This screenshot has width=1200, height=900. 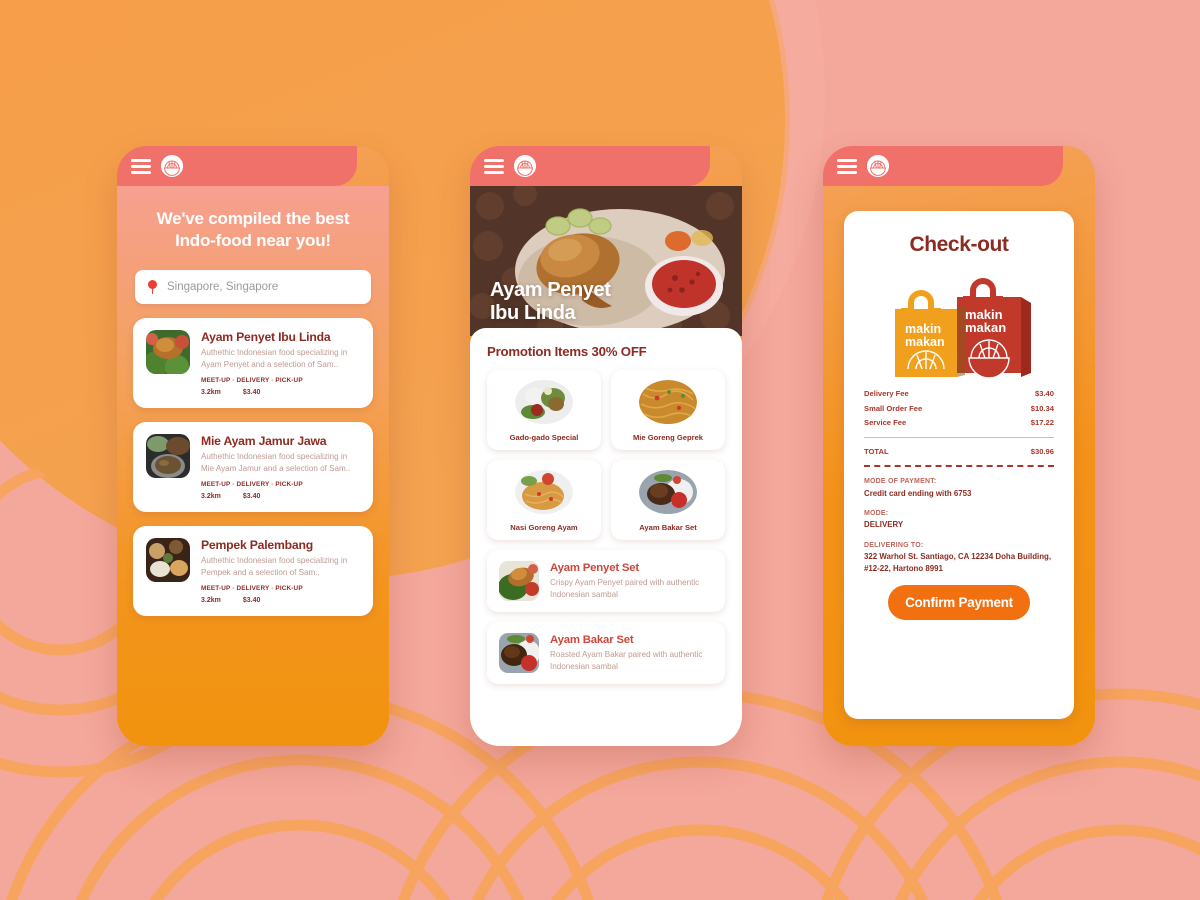 I want to click on location-search-input: Singapore, Singapore, so click(x=253, y=287).